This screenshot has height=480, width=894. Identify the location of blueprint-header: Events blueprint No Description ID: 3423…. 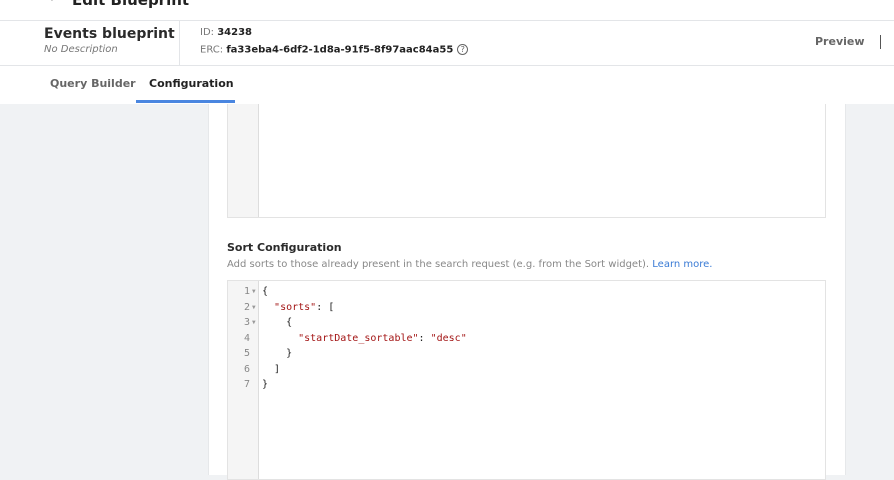
(447, 43).